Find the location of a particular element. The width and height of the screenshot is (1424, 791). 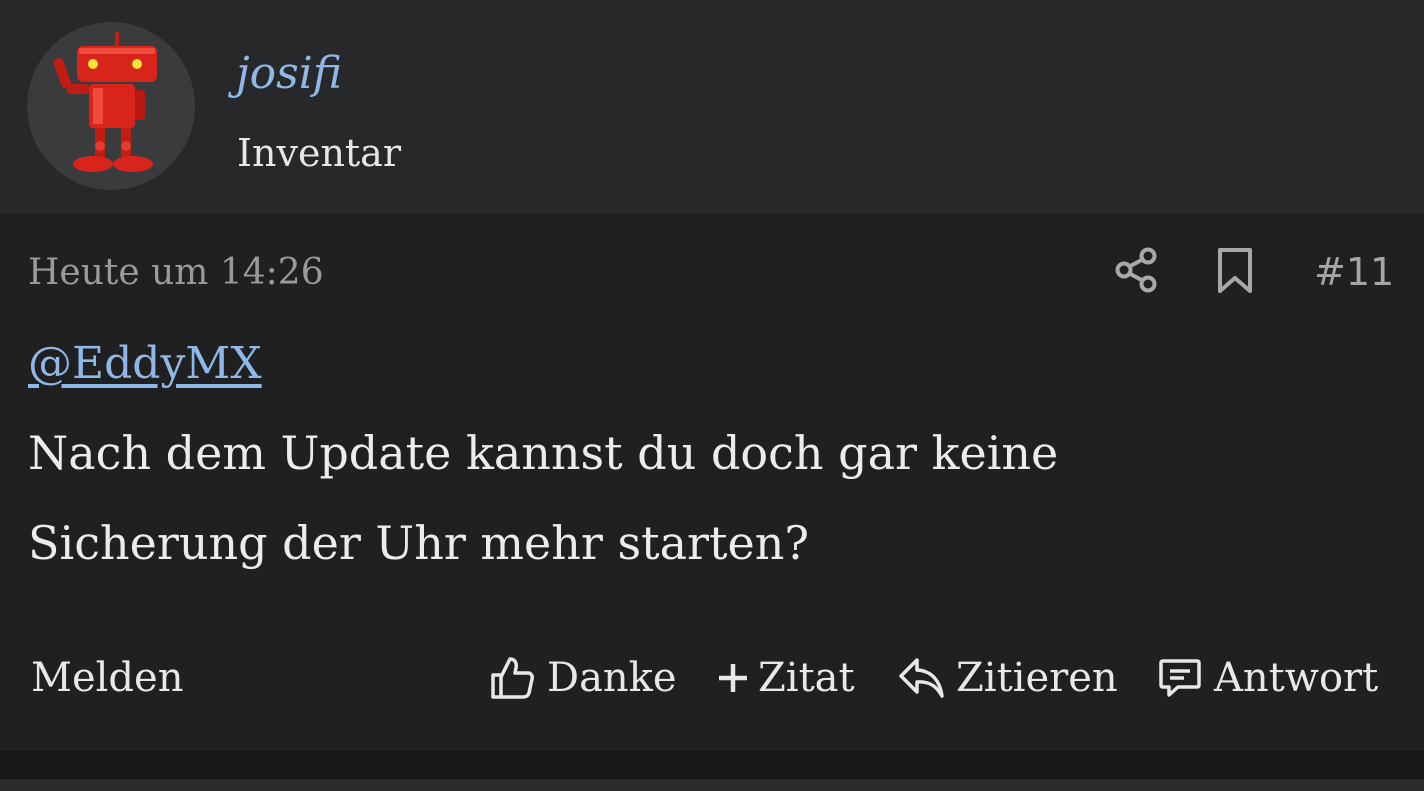

post-body-line-1: Nach dem Update kannst du doch gar keine is located at coordinates (543, 453).